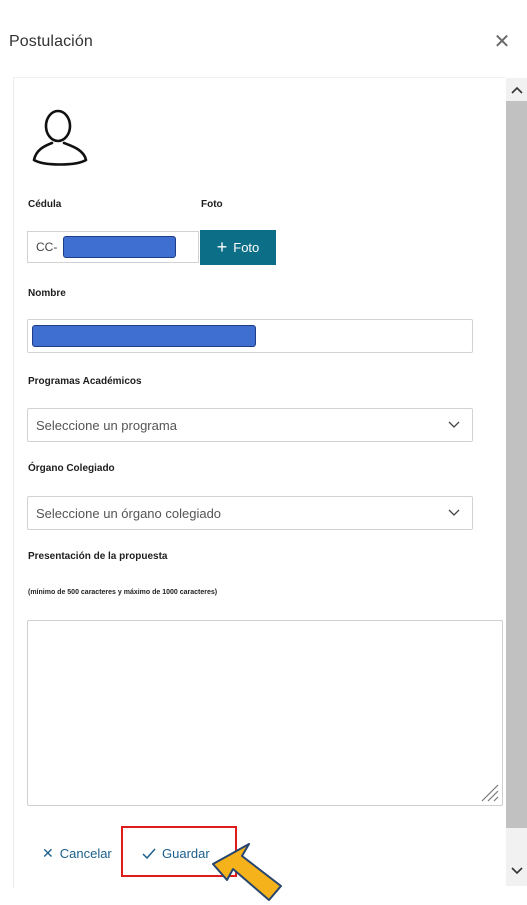  I want to click on save-button-label: Guardar, so click(186, 853).